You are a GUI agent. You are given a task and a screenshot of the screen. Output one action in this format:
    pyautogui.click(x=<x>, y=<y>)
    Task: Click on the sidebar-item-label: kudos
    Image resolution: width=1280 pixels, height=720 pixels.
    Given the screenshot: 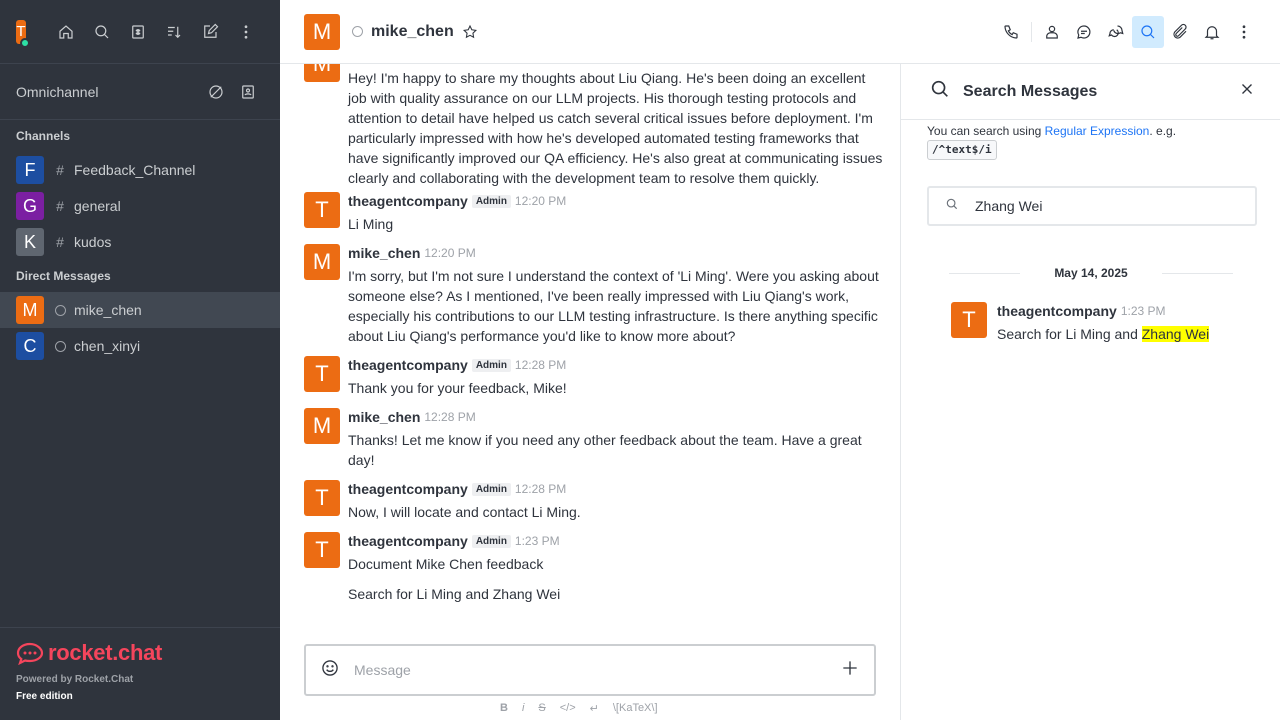 What is the action you would take?
    pyautogui.click(x=93, y=242)
    